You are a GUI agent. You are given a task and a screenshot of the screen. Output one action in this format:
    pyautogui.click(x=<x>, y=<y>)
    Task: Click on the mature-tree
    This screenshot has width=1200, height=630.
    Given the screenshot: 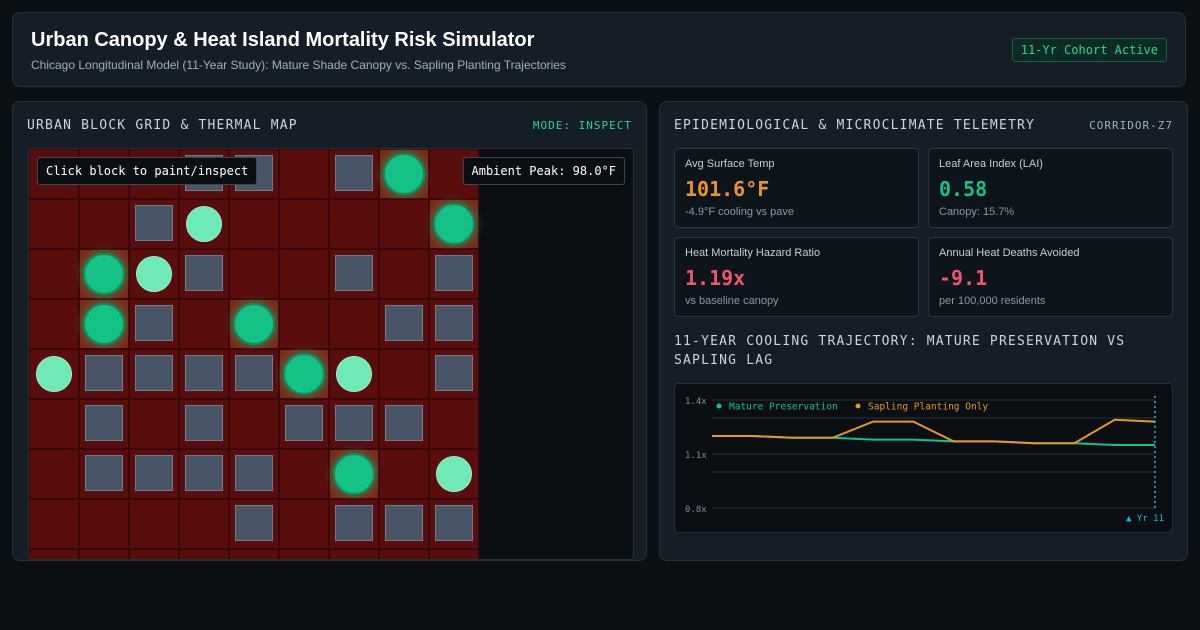 What is the action you would take?
    pyautogui.click(x=304, y=374)
    